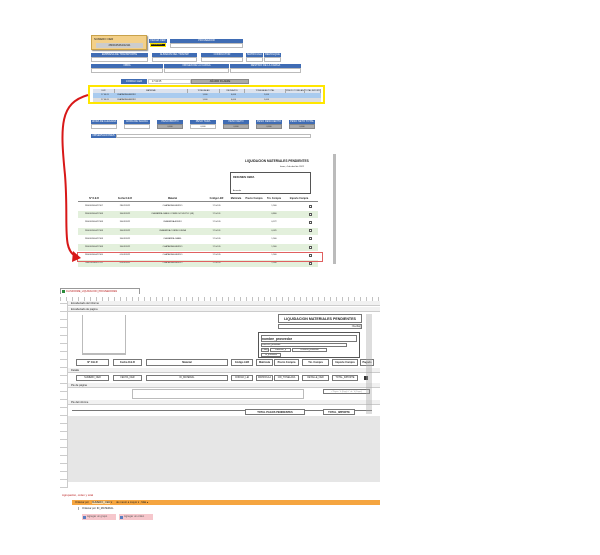 The width and height of the screenshot is (600, 555). I want to click on sort-field-select: NUMERO_OER, so click(101, 502).